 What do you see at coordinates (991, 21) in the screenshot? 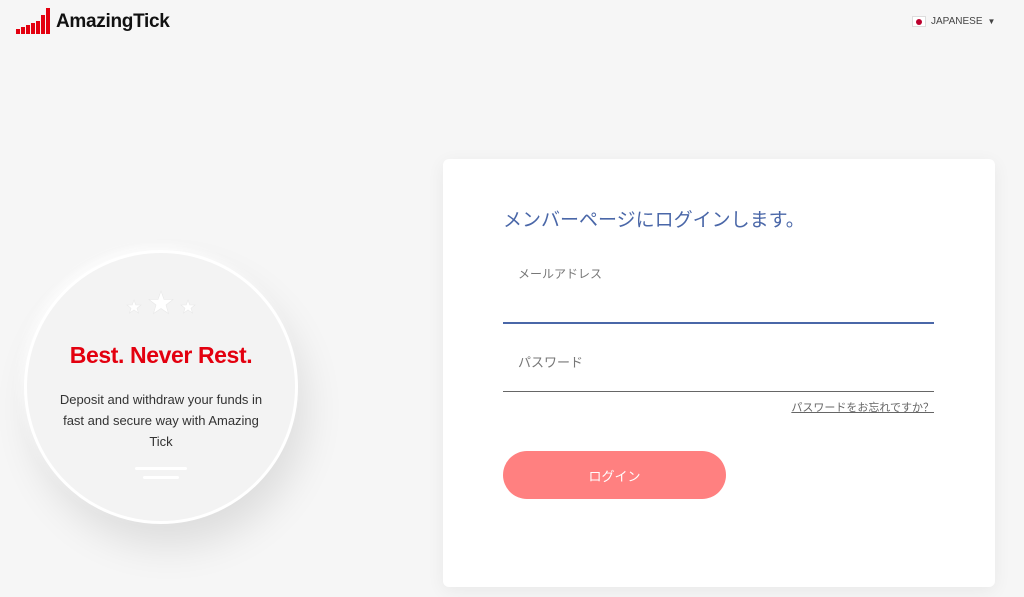
I see `caret-down-icon: ▼` at bounding box center [991, 21].